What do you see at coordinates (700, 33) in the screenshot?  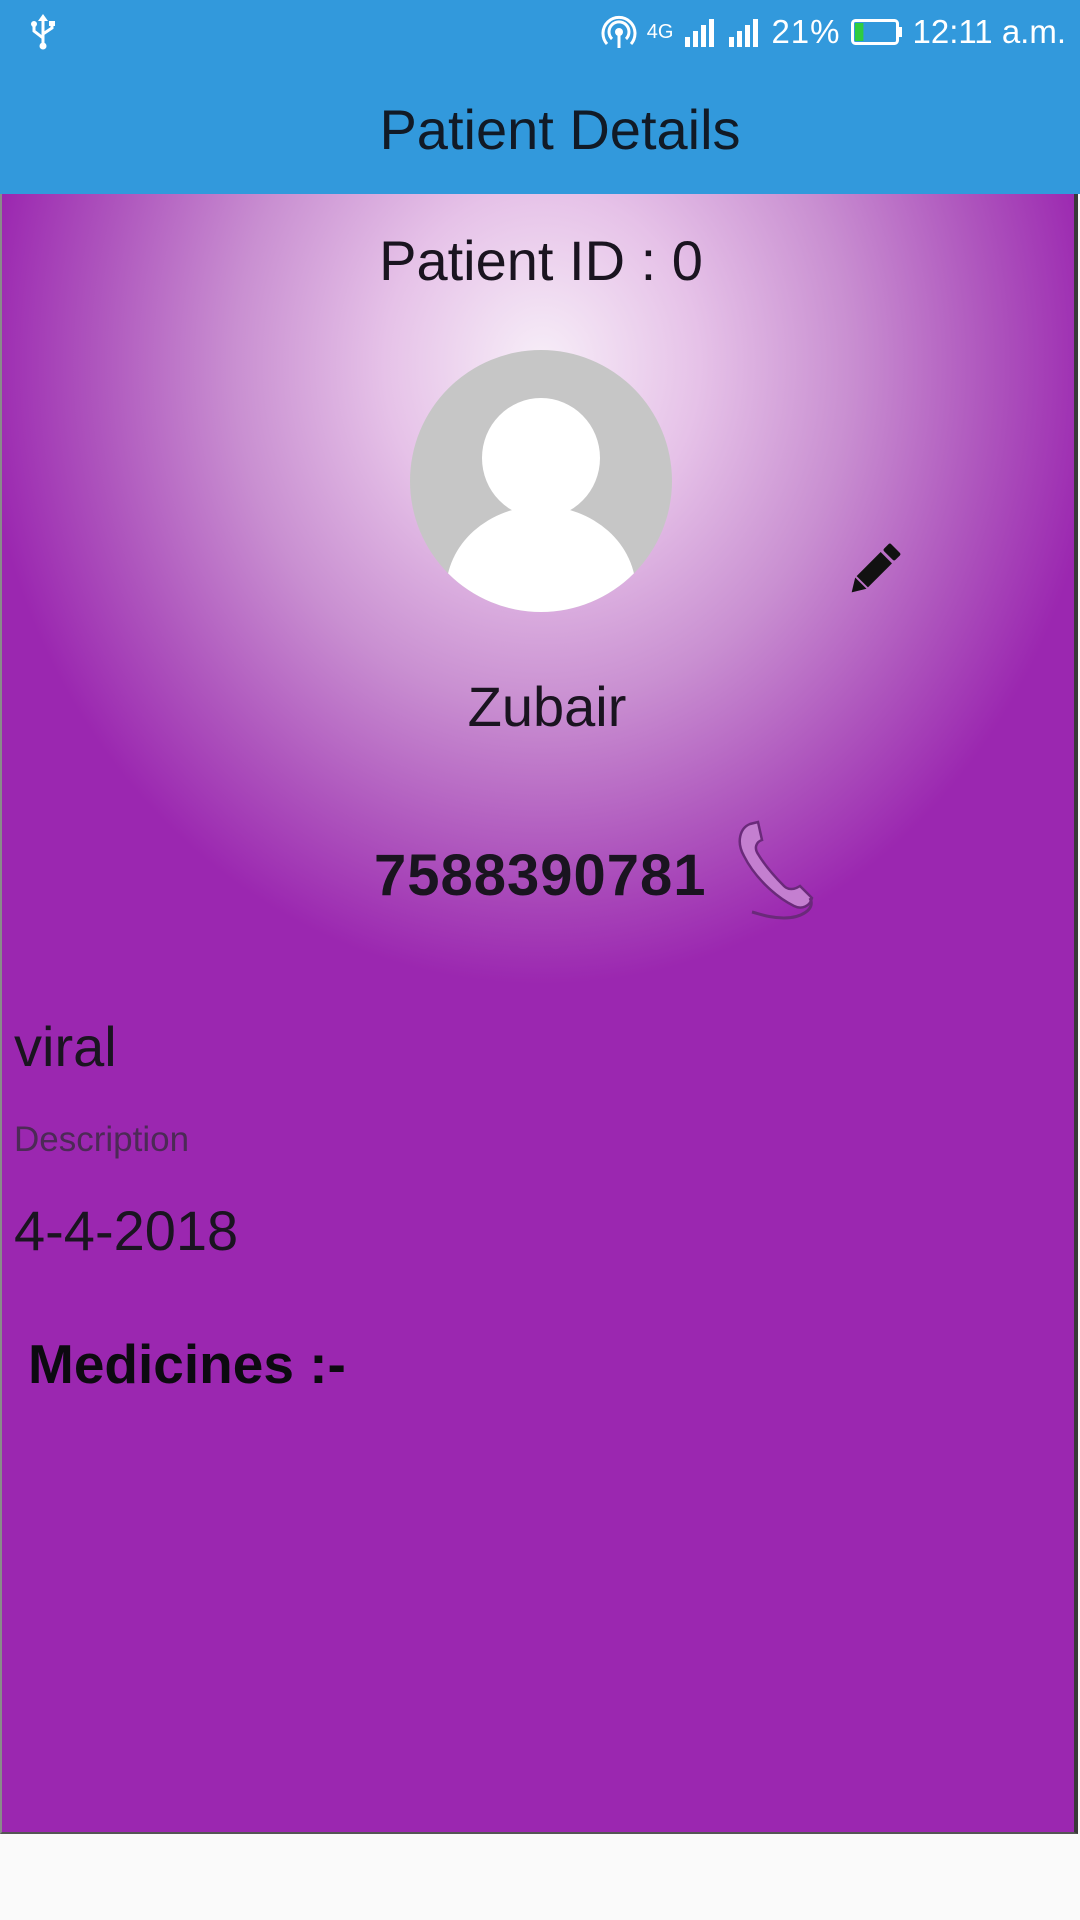 I see `signal-strength-icon` at bounding box center [700, 33].